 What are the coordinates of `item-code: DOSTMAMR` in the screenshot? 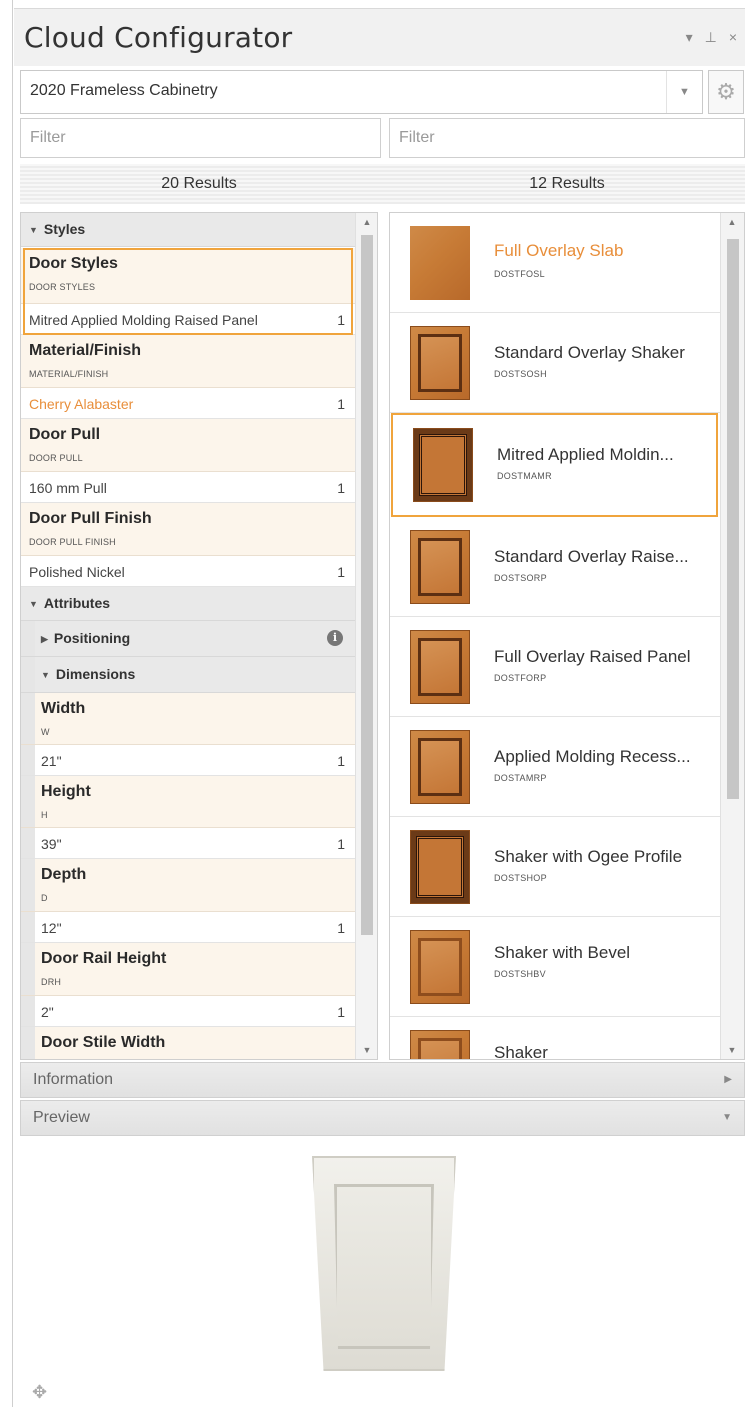 It's located at (524, 476).